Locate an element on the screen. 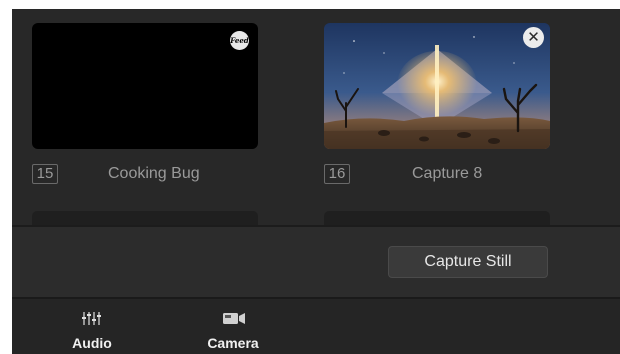 The width and height of the screenshot is (620, 354). slot-number: 16 is located at coordinates (337, 174).